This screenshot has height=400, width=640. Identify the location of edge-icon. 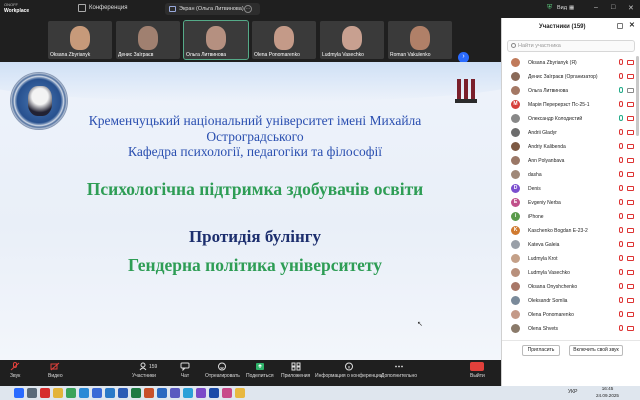
(84, 393).